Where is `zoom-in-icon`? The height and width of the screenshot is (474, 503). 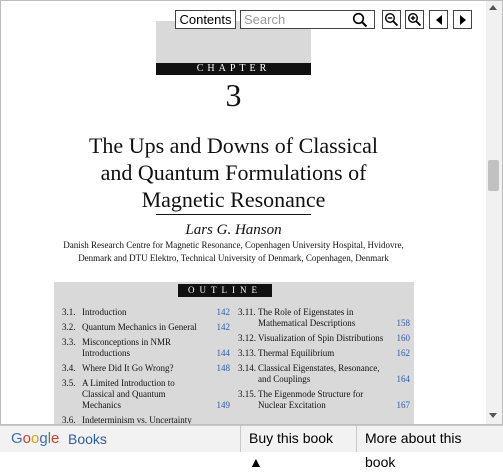 zoom-in-icon is located at coordinates (414, 19).